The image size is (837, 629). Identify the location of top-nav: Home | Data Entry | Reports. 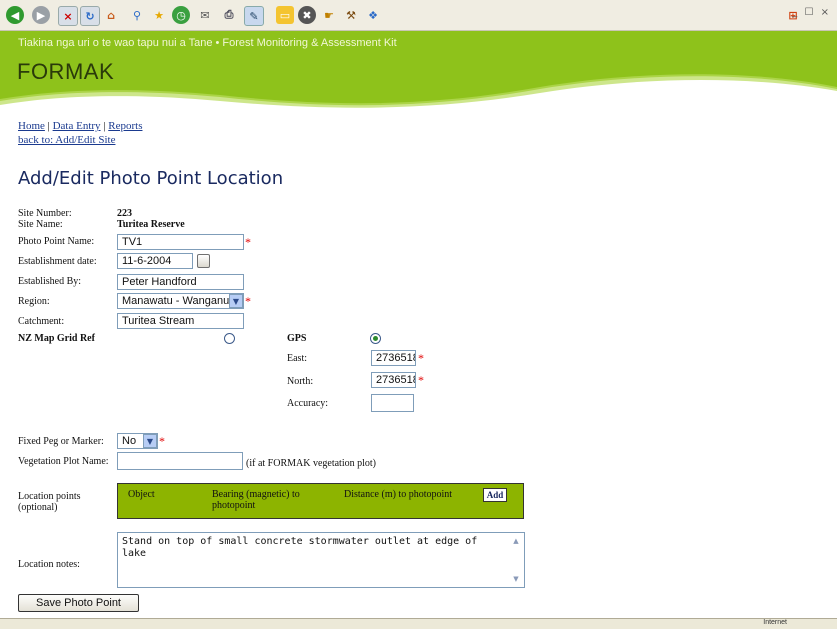
(80, 126).